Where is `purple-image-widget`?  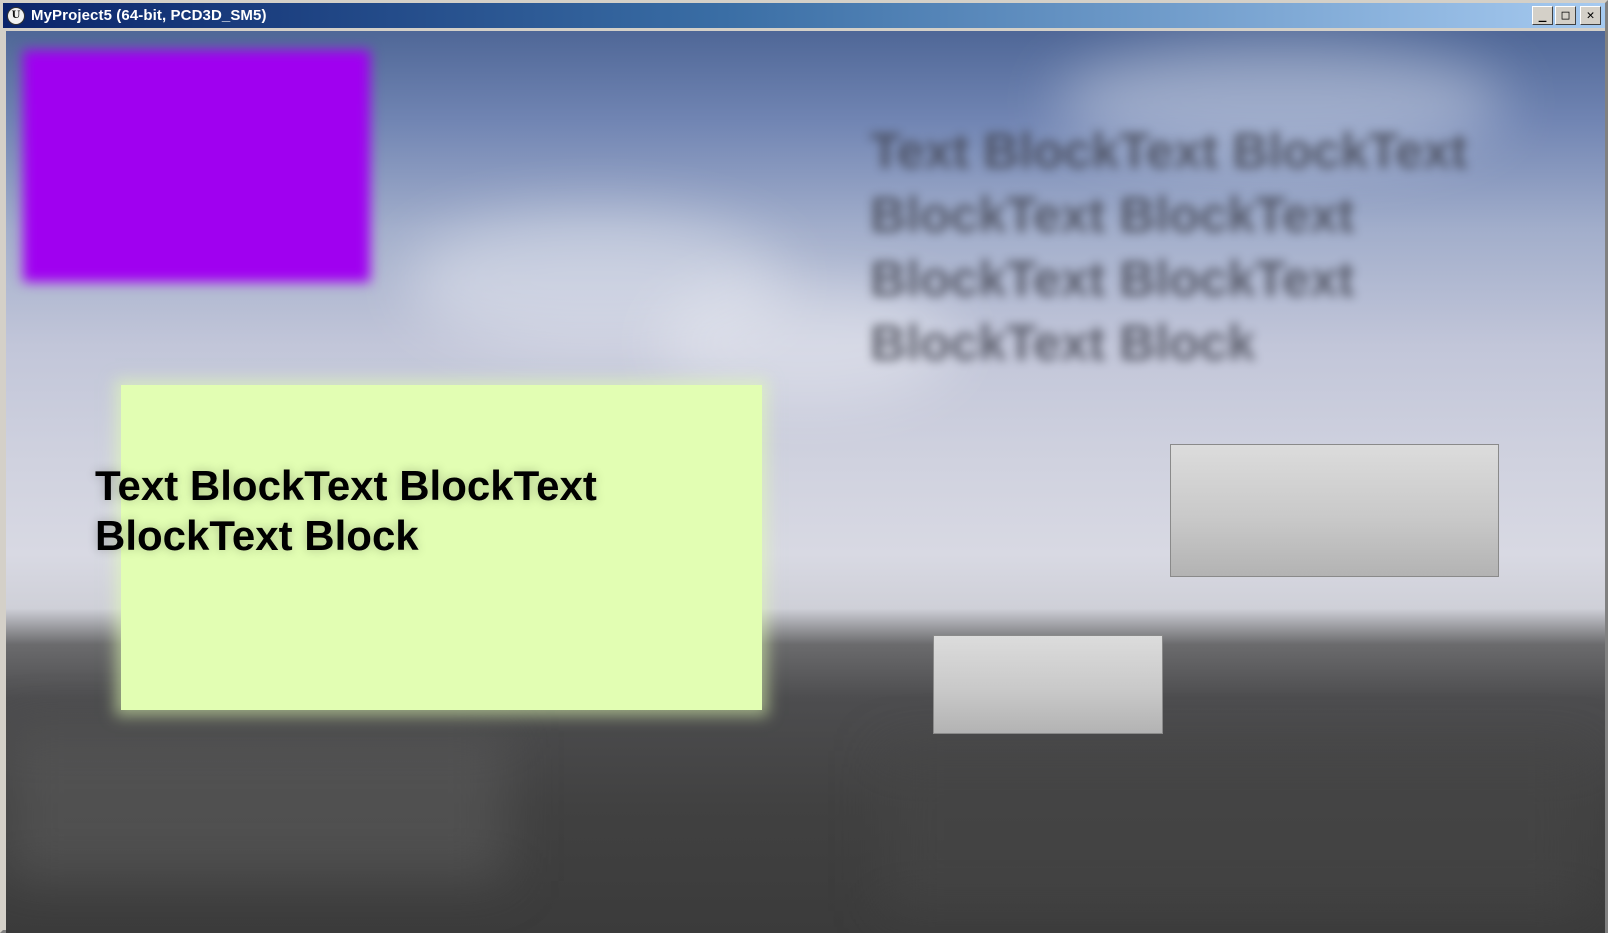
purple-image-widget is located at coordinates (196, 166).